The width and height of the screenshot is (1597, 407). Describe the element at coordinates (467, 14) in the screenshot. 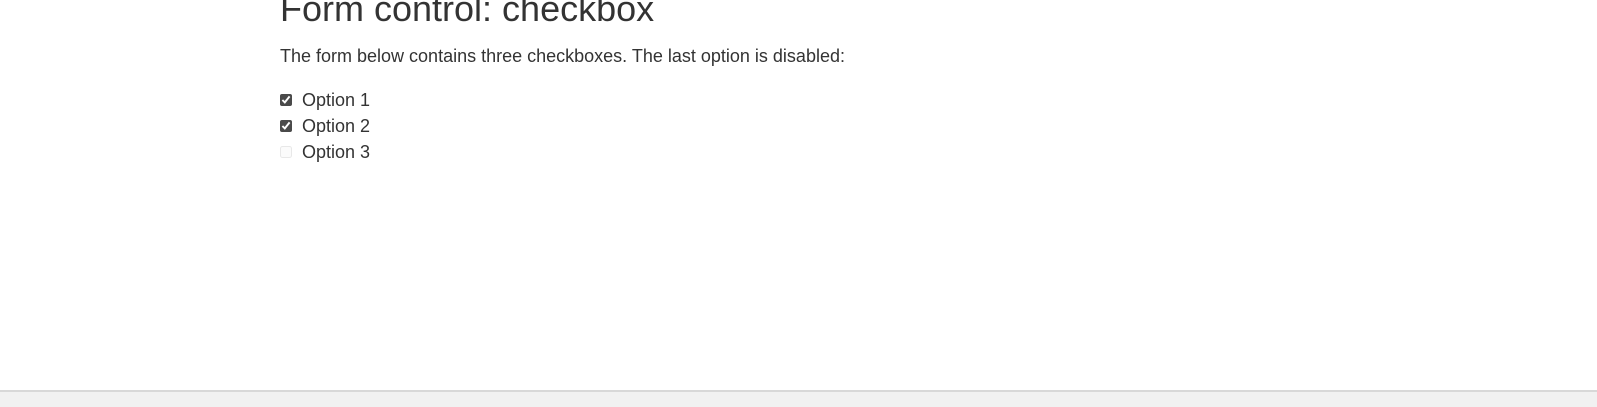

I see `page-title: Form control: checkbox` at that location.